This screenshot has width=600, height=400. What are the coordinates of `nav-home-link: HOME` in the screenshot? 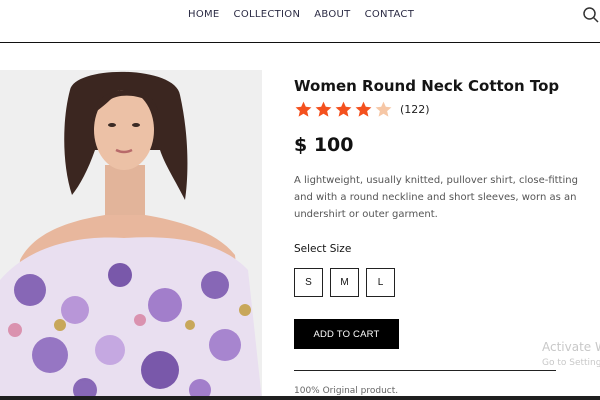 It's located at (204, 14).